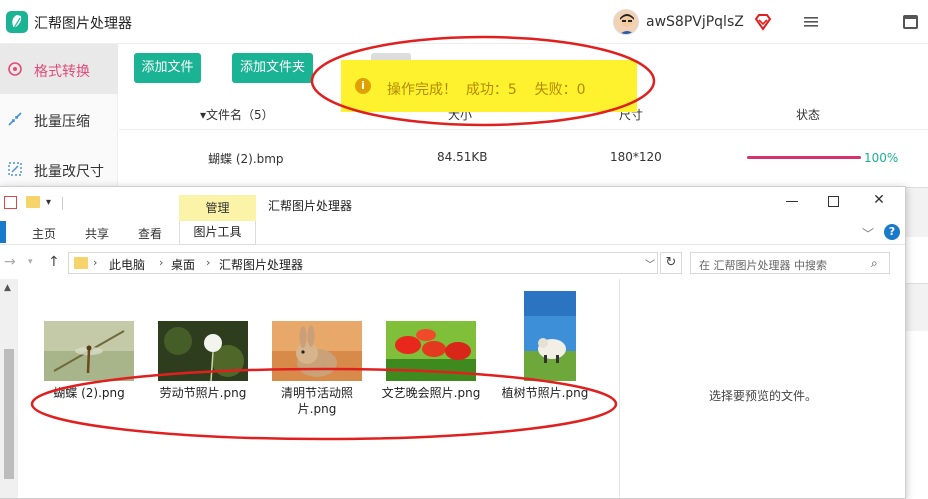 Image resolution: width=928 pixels, height=499 pixels. I want to click on sidebar-item-label: 格式转换, so click(62, 72).